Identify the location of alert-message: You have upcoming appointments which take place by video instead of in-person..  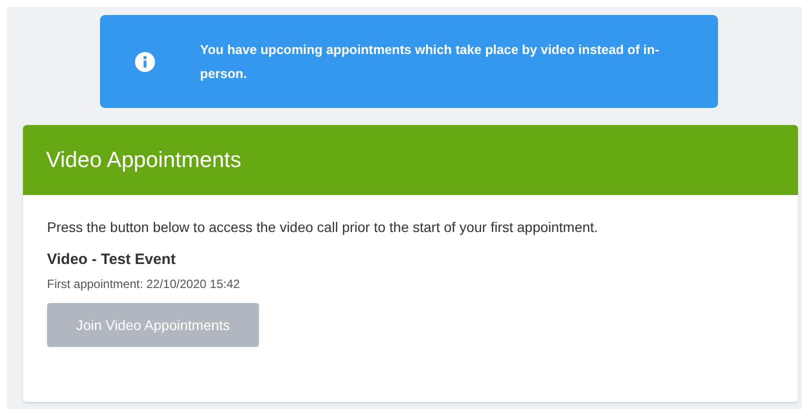
(430, 61).